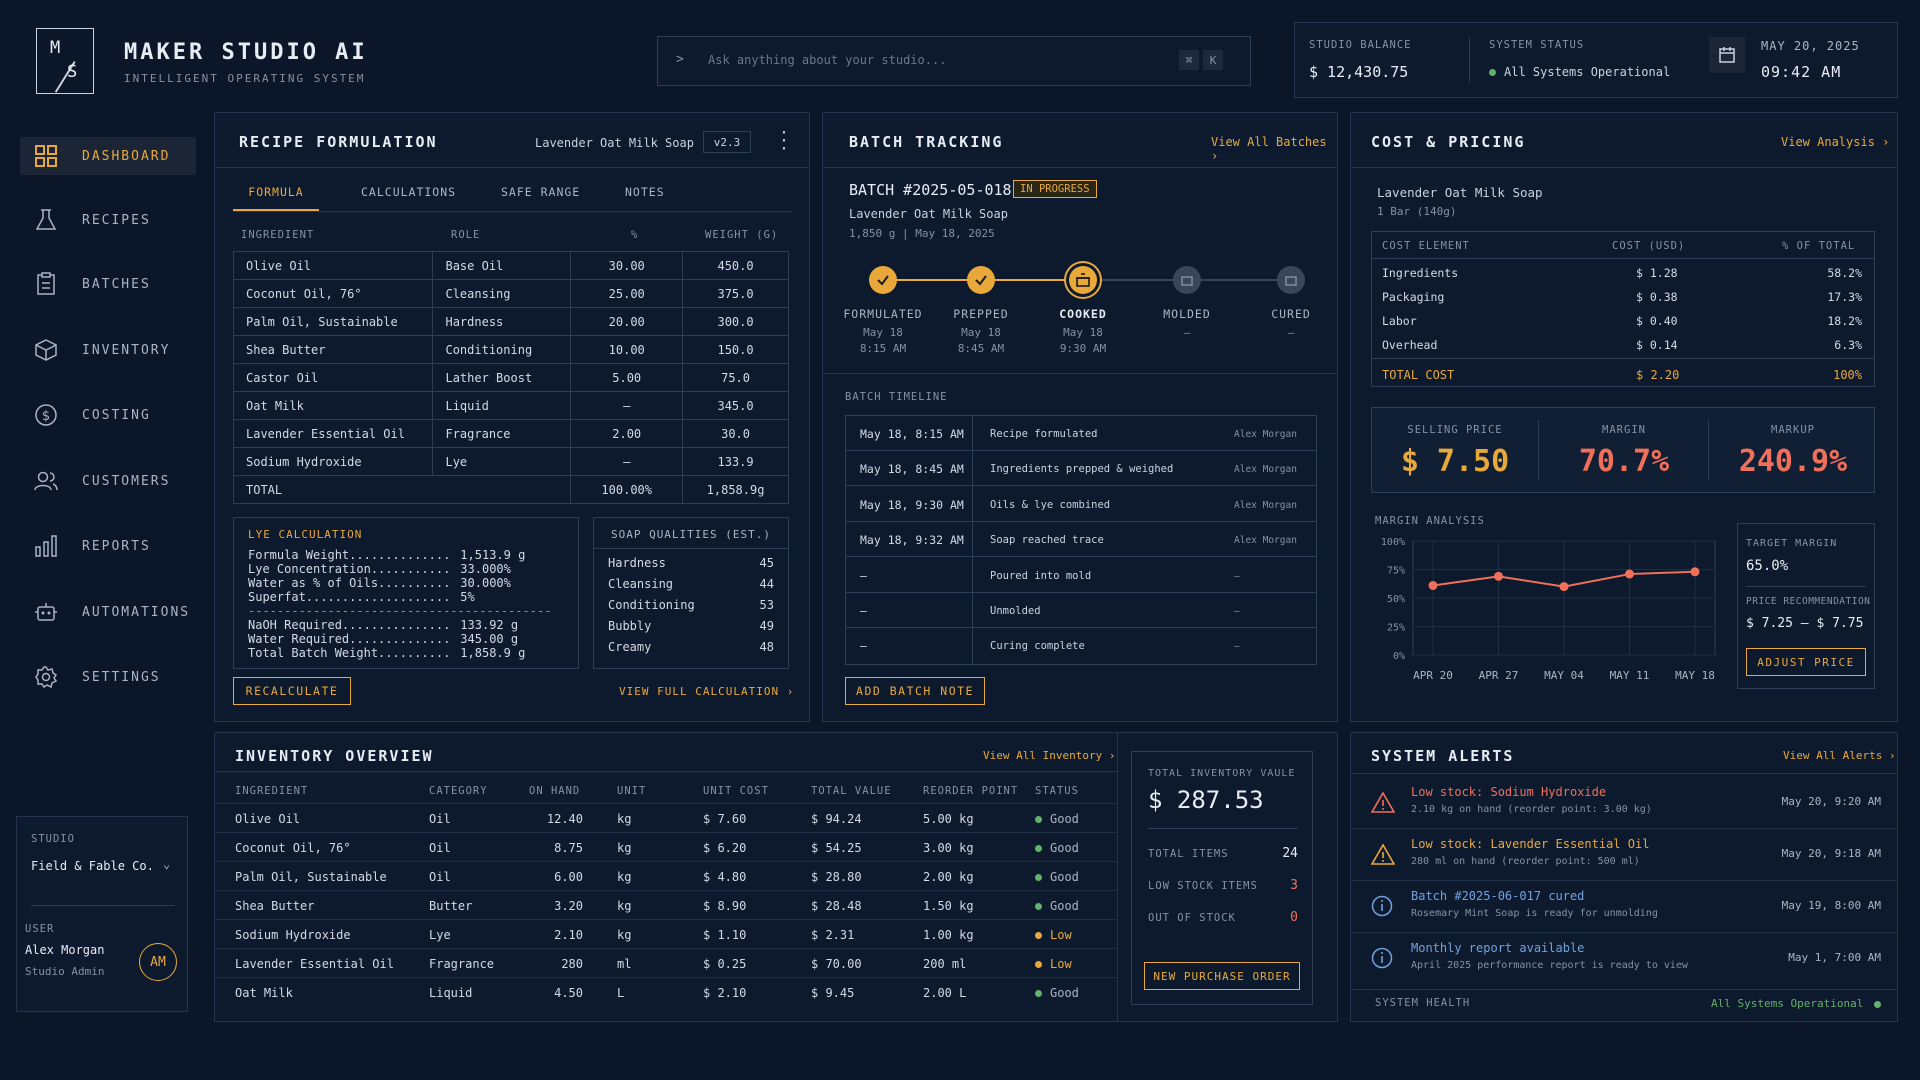 This screenshot has height=1080, width=1920. What do you see at coordinates (1038, 993) in the screenshot?
I see `status-dot` at bounding box center [1038, 993].